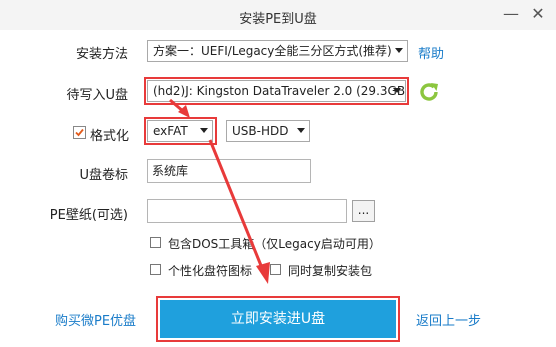 This screenshot has height=347, width=556. I want to click on include-dos-label: 包含DOS工具箱（仅Legacy启动可用）, so click(274, 244).